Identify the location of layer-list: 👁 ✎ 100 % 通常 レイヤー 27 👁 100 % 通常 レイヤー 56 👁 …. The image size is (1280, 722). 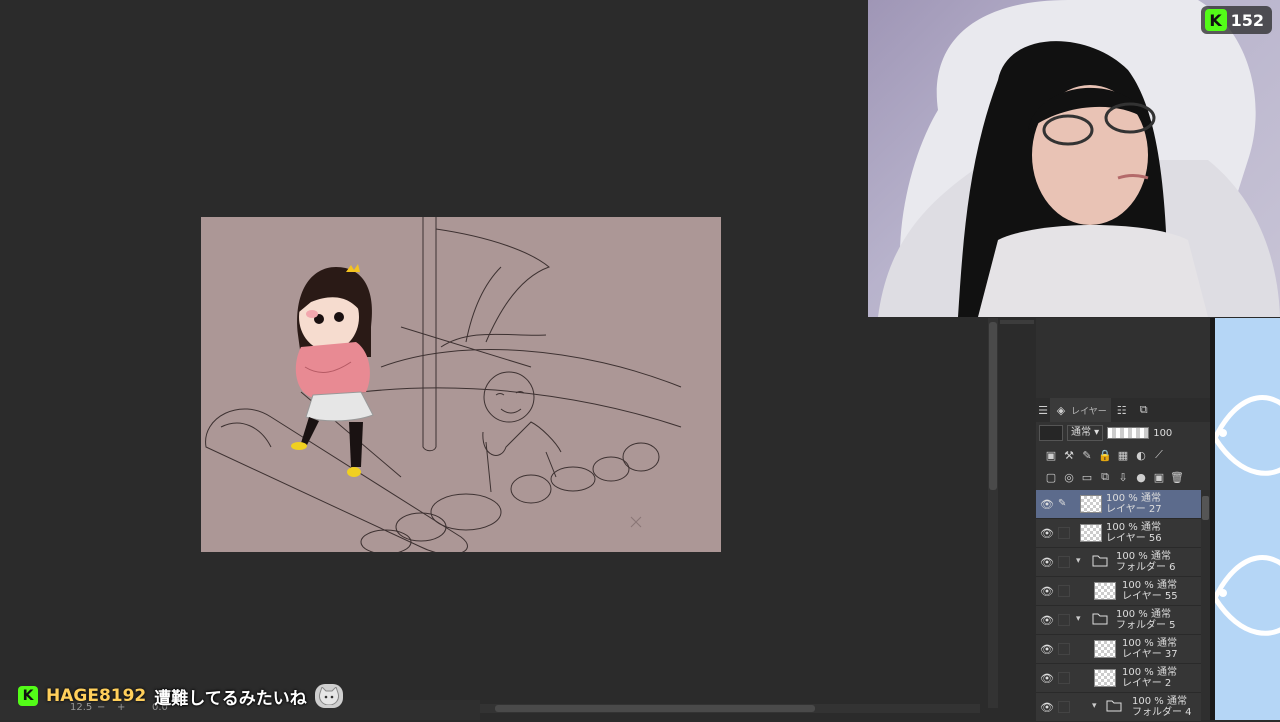
(1118, 606).